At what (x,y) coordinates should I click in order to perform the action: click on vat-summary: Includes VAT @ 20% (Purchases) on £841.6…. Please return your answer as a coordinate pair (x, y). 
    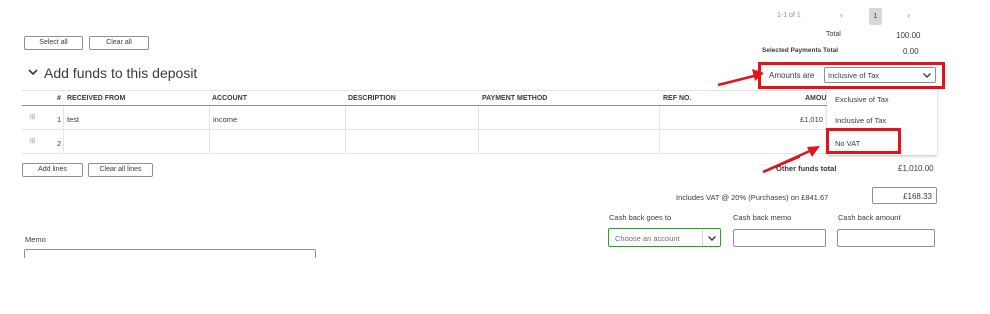
    Looking at the image, I should click on (752, 197).